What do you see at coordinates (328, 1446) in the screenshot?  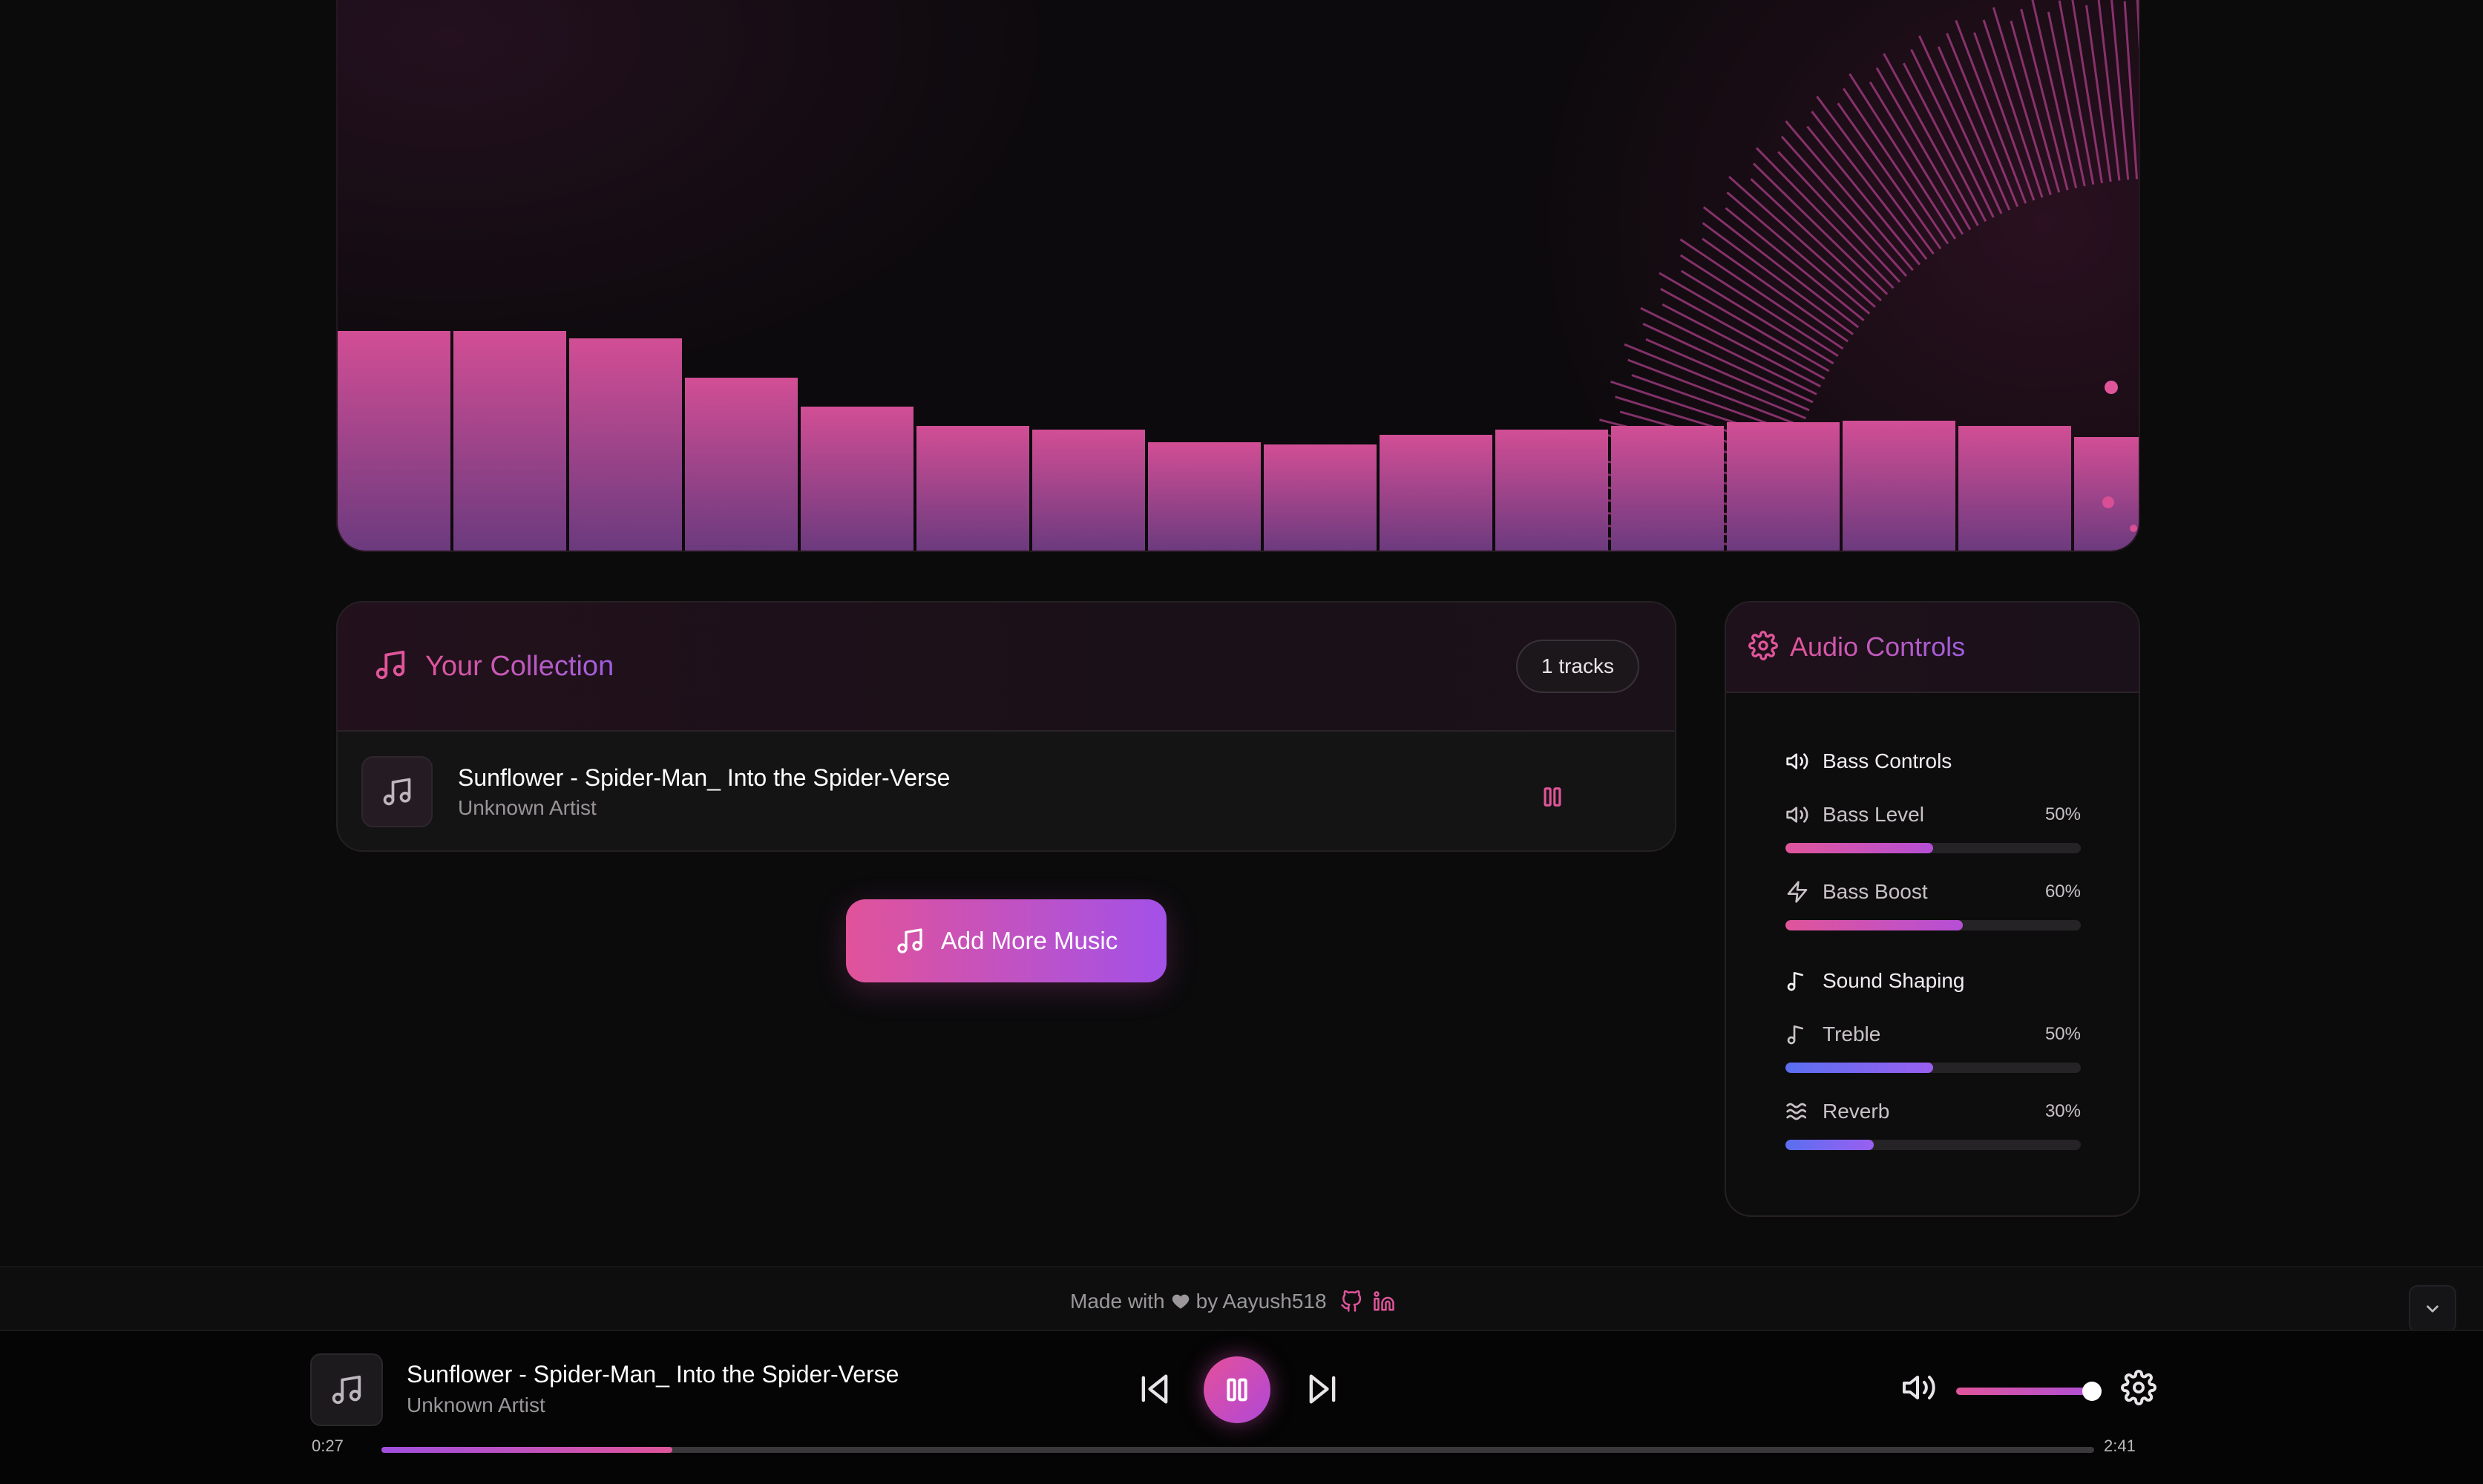 I see `elapsed-time: 0:27` at bounding box center [328, 1446].